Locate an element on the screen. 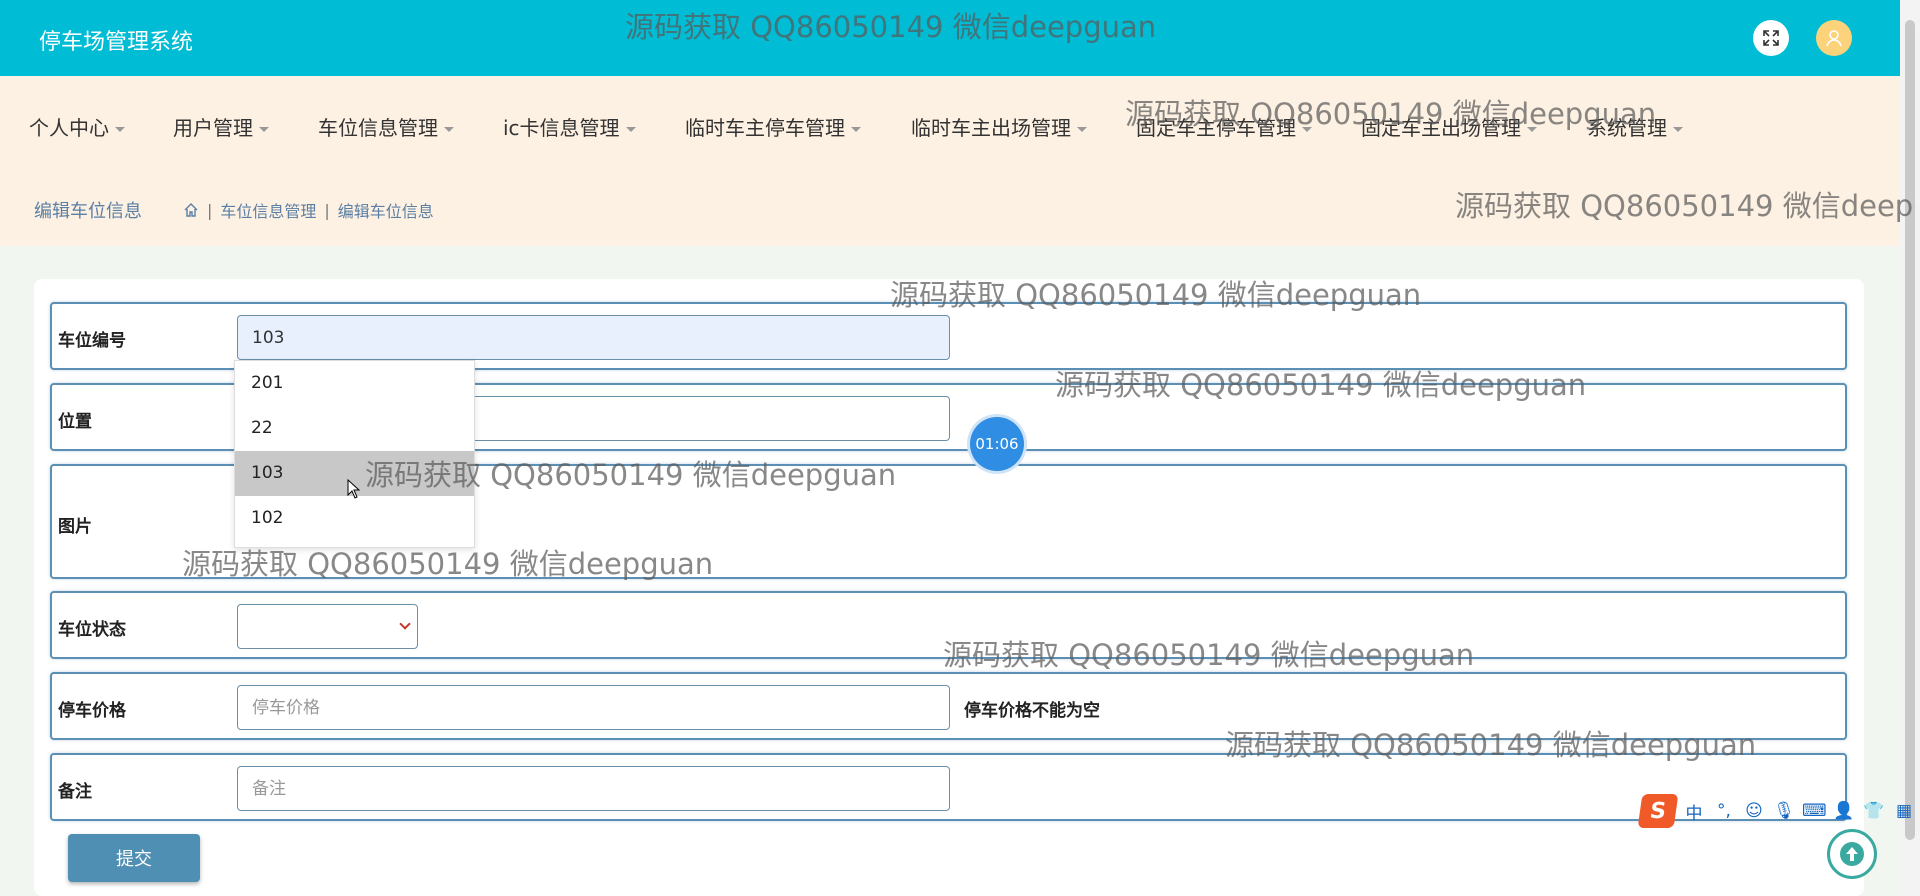 This screenshot has width=1920, height=896. ime-punctuation: °, is located at coordinates (1724, 811).